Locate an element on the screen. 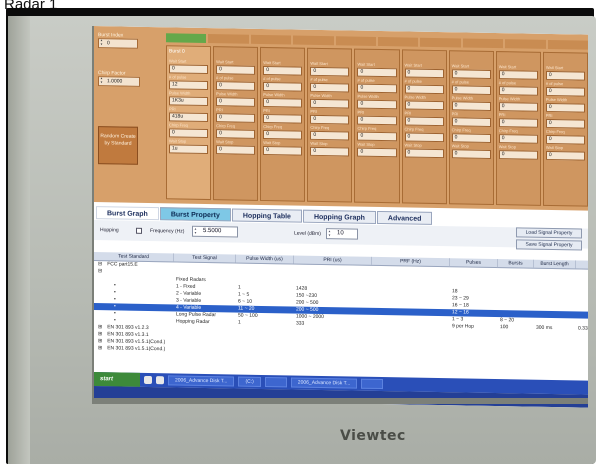 This screenshot has width=597, height=464. tree-toggle-icon: ⊞ is located at coordinates (100, 348).